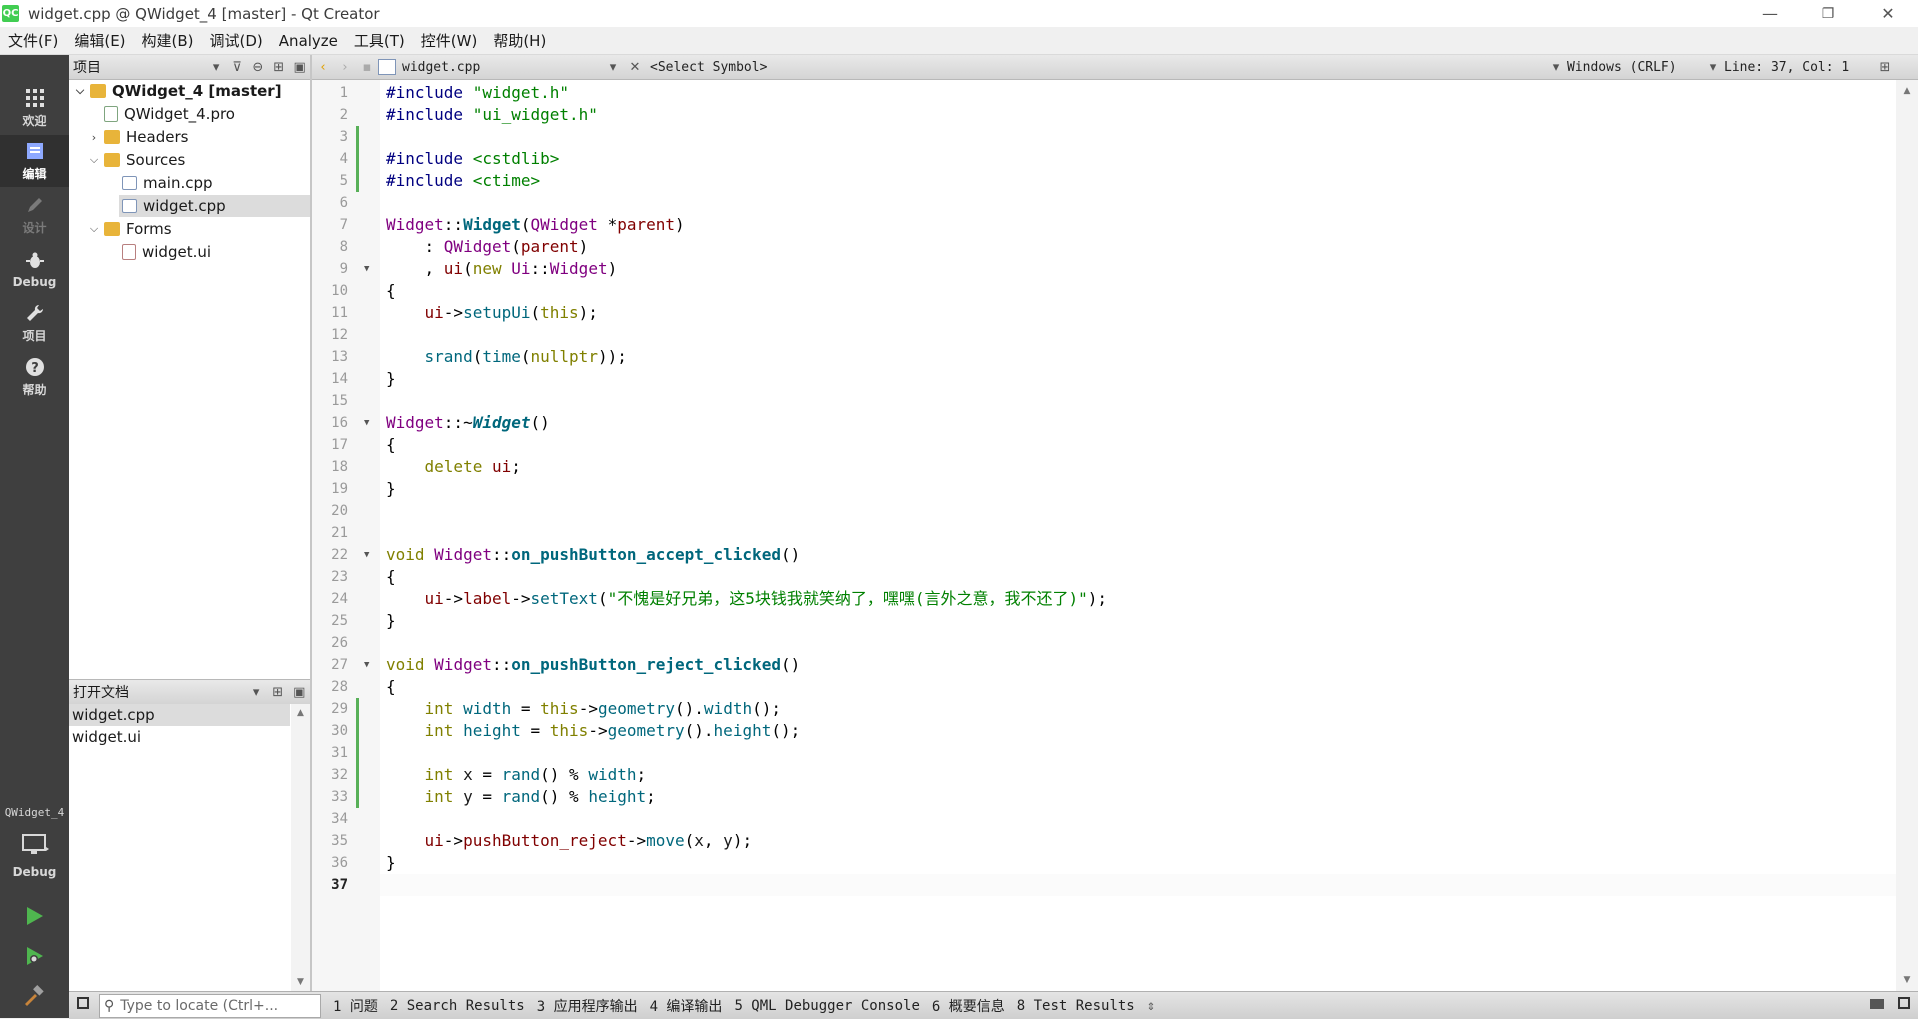 The width and height of the screenshot is (1918, 1019). Describe the element at coordinates (593, 731) in the screenshot. I see `code-line: int height = this->geometry().height();` at that location.